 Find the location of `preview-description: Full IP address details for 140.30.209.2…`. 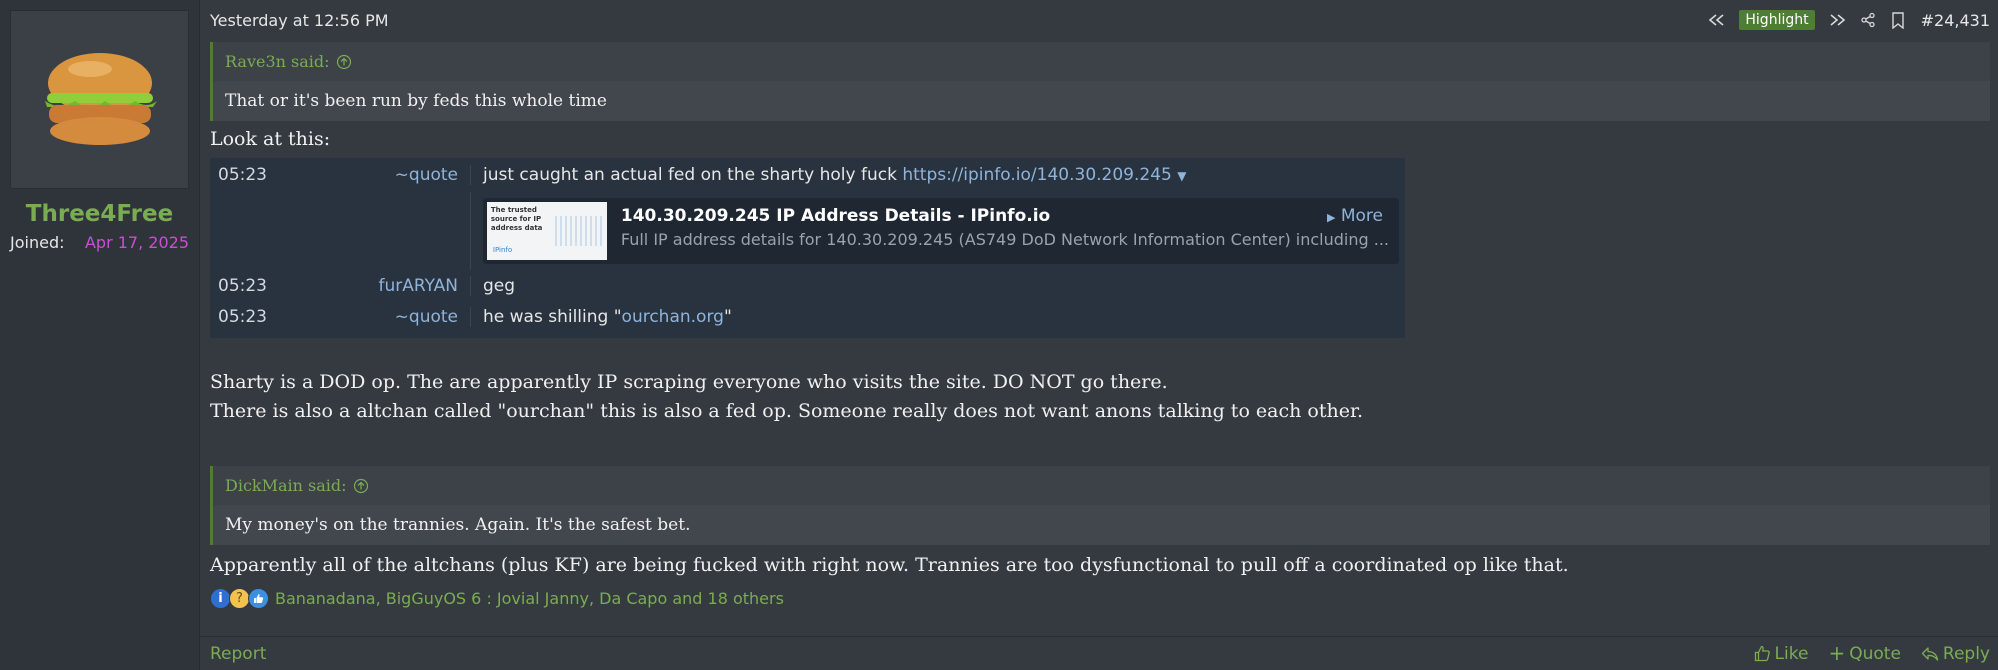

preview-description: Full IP address details for 140.30.209.2… is located at coordinates (1004, 239).